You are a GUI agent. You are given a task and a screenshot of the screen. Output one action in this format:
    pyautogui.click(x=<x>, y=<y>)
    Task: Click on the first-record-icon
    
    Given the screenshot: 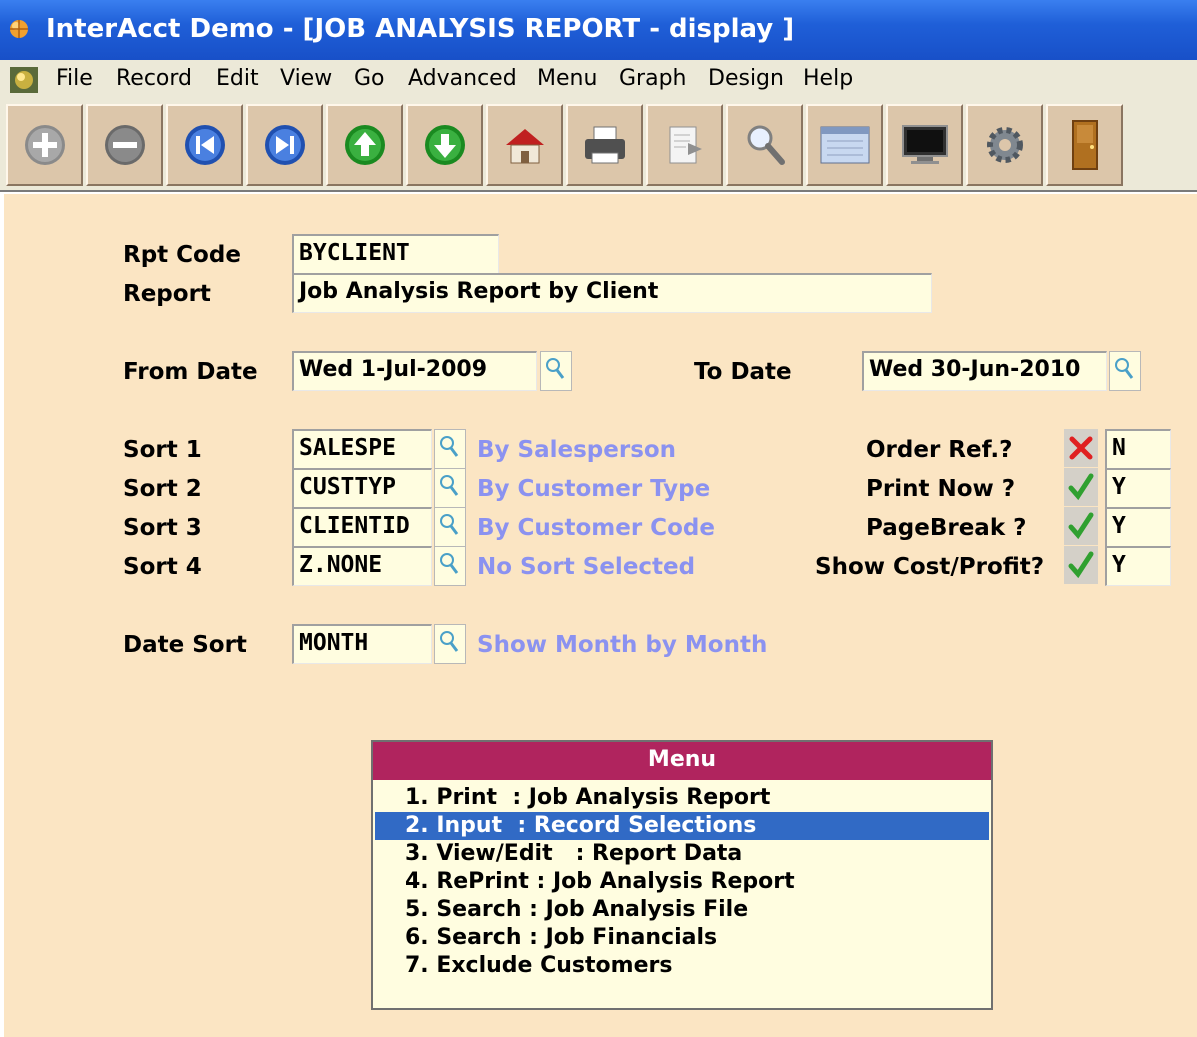 What is the action you would take?
    pyautogui.click(x=204, y=145)
    